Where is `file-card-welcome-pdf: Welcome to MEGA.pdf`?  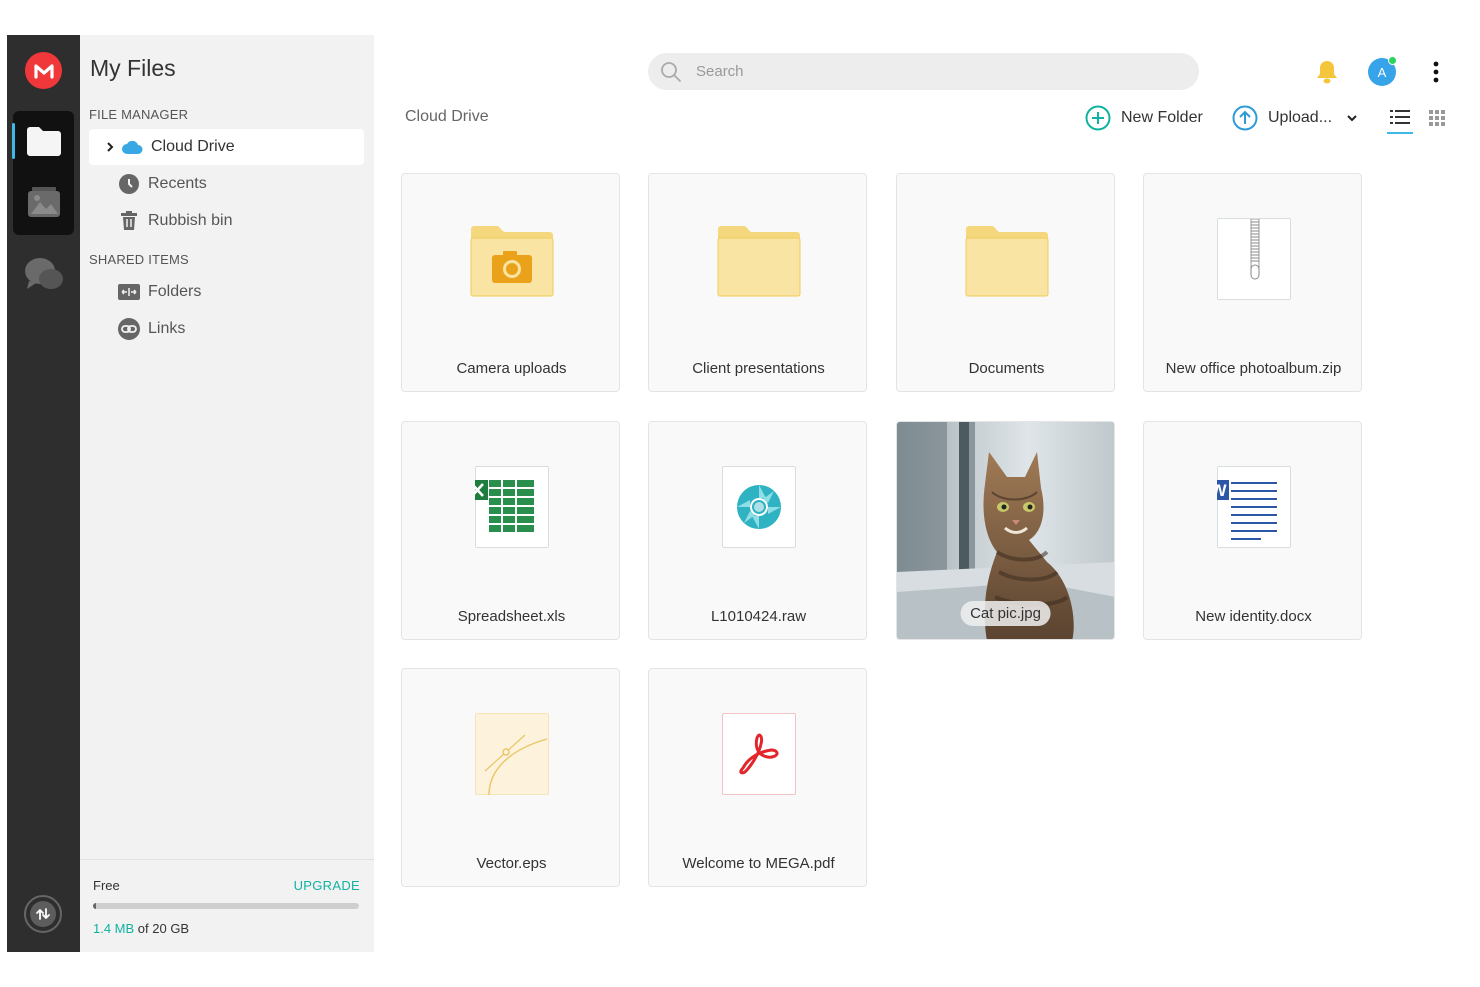 file-card-welcome-pdf: Welcome to MEGA.pdf is located at coordinates (757, 777).